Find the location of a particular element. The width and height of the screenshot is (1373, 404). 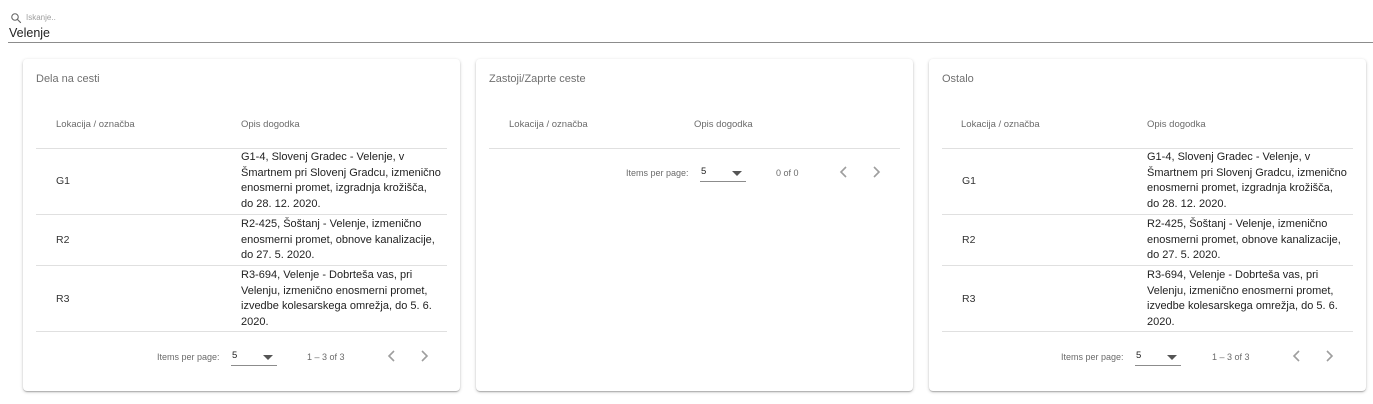

search-icon is located at coordinates (16, 18).